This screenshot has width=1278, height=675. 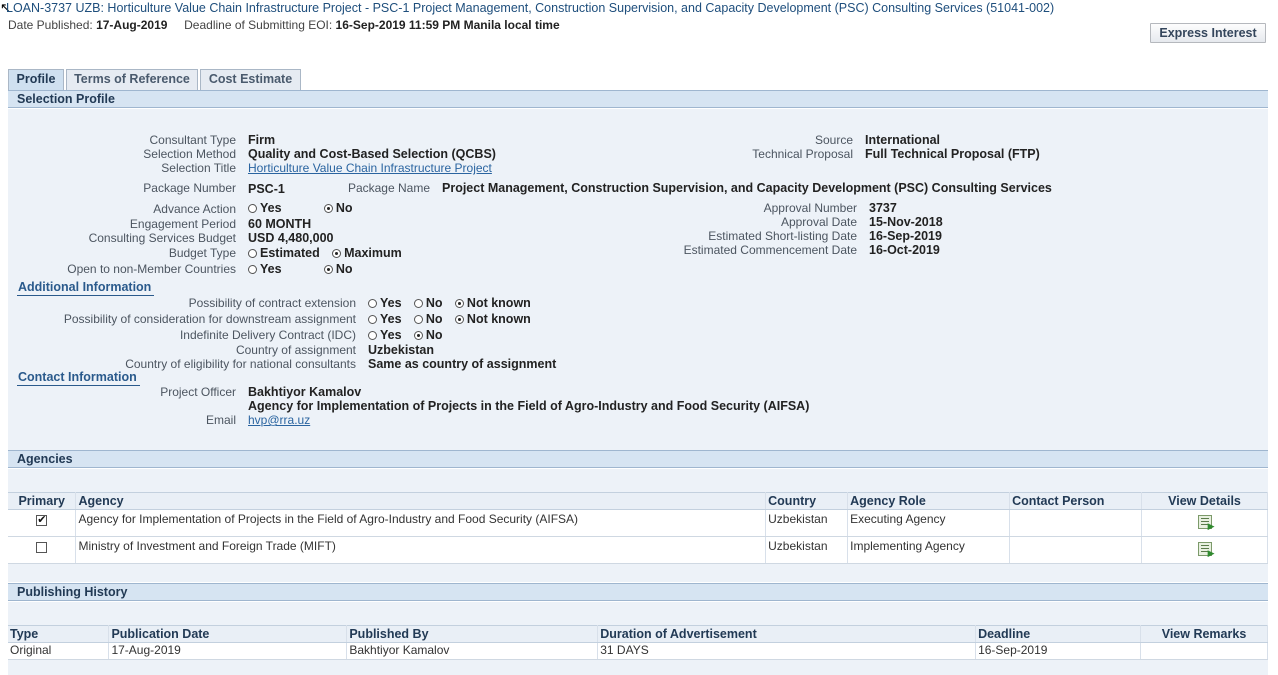 I want to click on agencies-header: Agencies, so click(x=638, y=459).